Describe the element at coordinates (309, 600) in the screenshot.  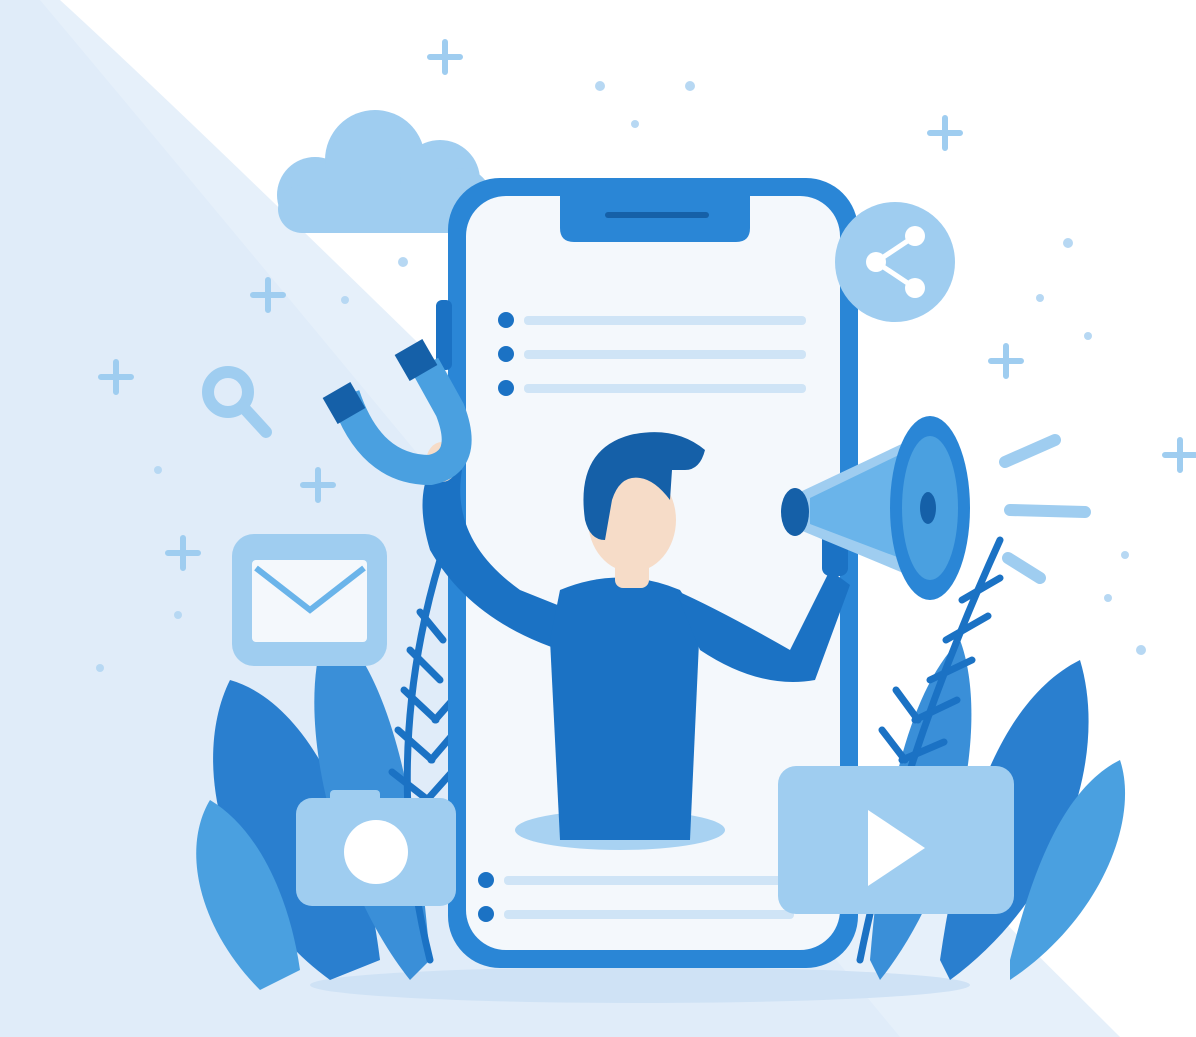
I see `mail-icon` at that location.